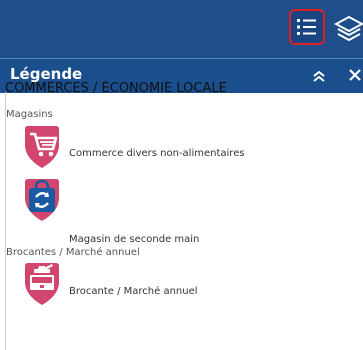  I want to click on list-icon, so click(306, 27).